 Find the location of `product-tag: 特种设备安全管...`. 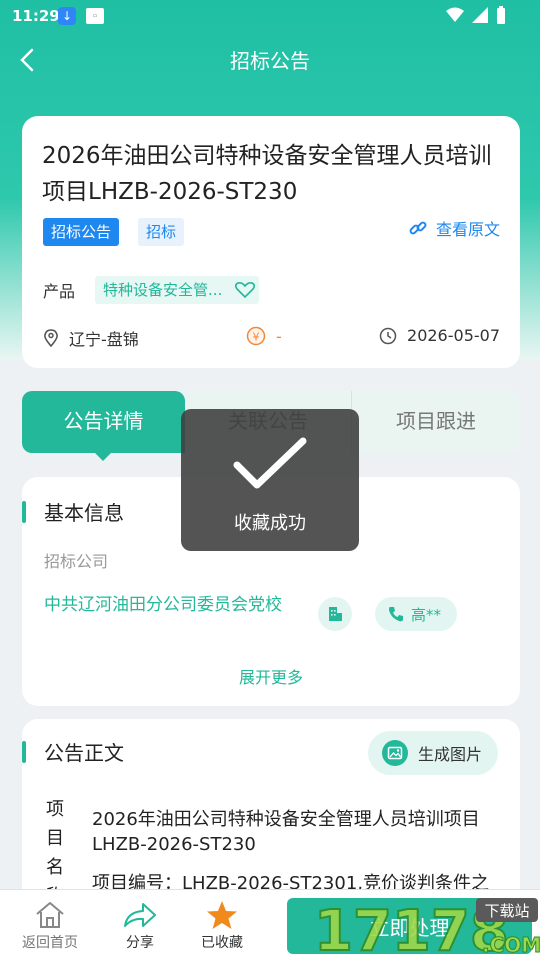

product-tag: 特种设备安全管... is located at coordinates (177, 290).